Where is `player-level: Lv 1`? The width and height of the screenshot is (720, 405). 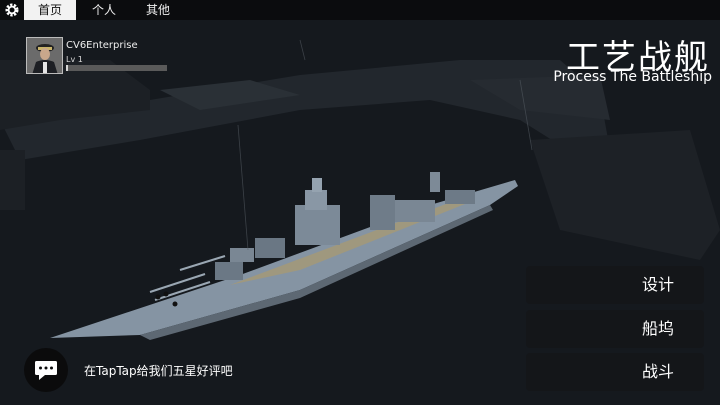 player-level: Lv 1 is located at coordinates (74, 59).